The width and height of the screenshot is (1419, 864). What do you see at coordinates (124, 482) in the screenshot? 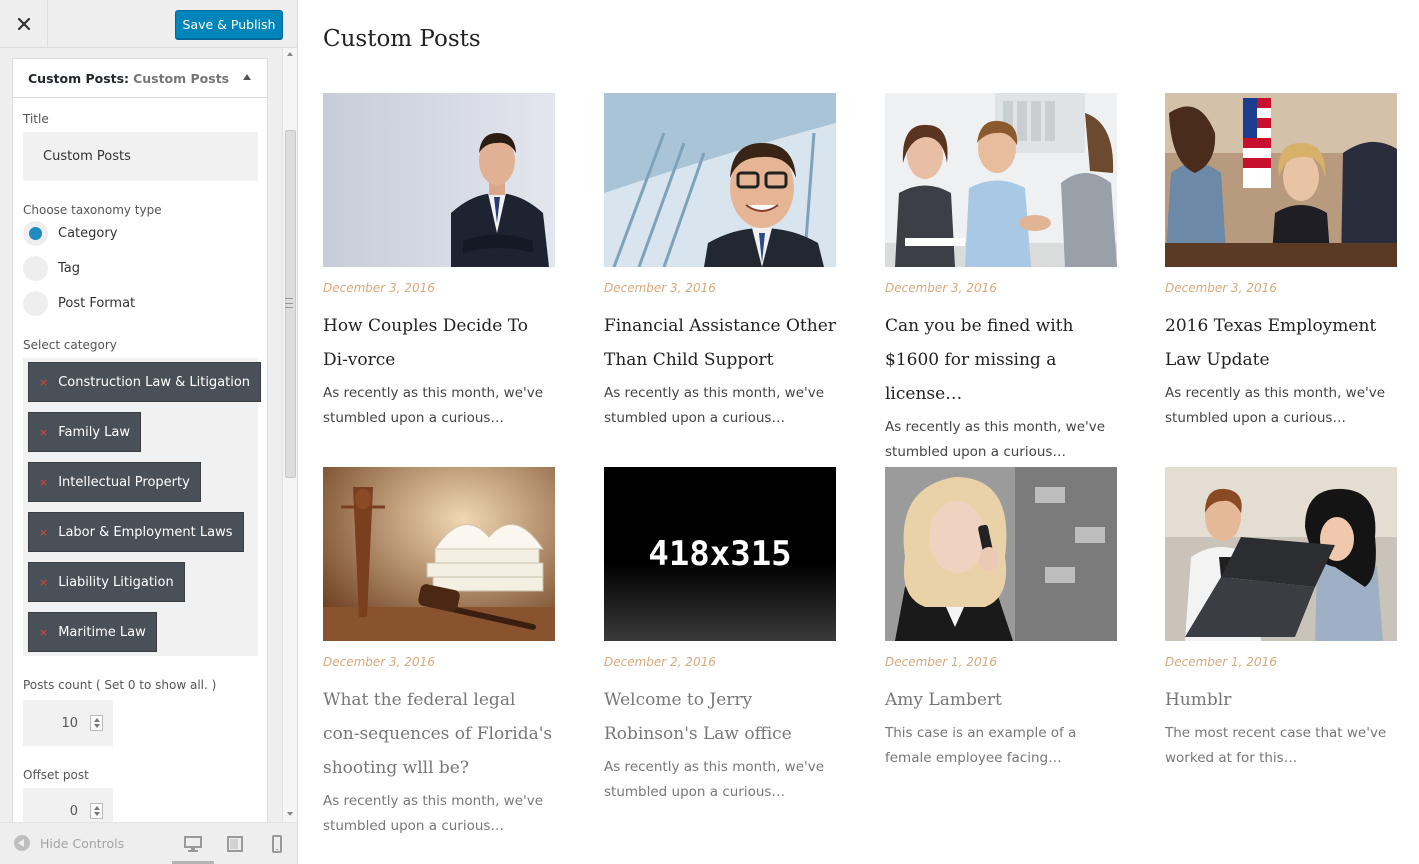
I see `chip-label: Intellectual Property` at bounding box center [124, 482].